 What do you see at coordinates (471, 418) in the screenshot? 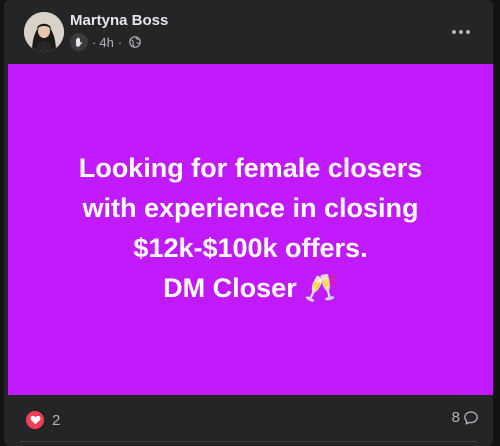
I see `comment-icon` at bounding box center [471, 418].